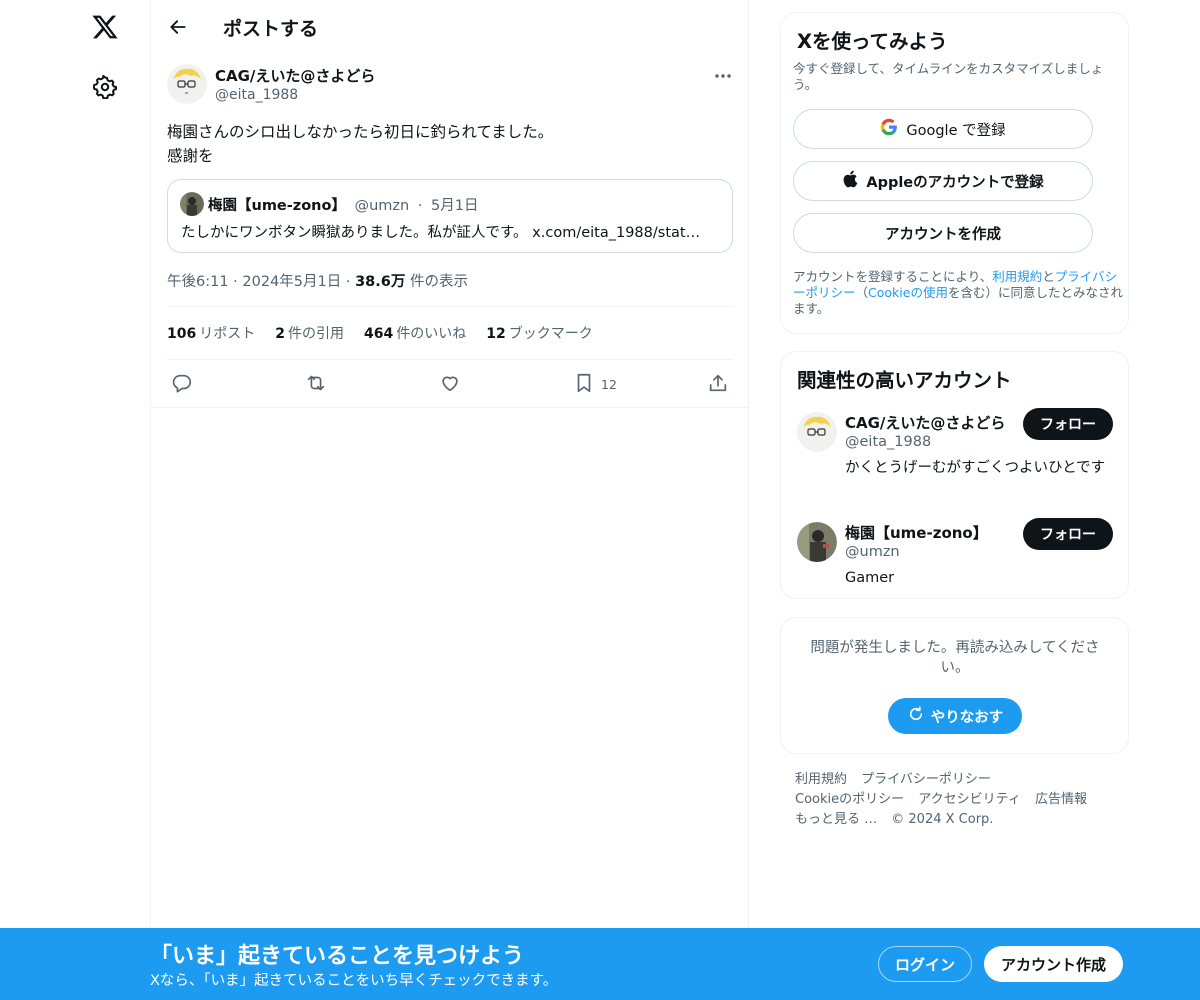  I want to click on signup-subtitle: 今すぐ登録して、タイムラインをカスタマイズしましょう。, so click(948, 76).